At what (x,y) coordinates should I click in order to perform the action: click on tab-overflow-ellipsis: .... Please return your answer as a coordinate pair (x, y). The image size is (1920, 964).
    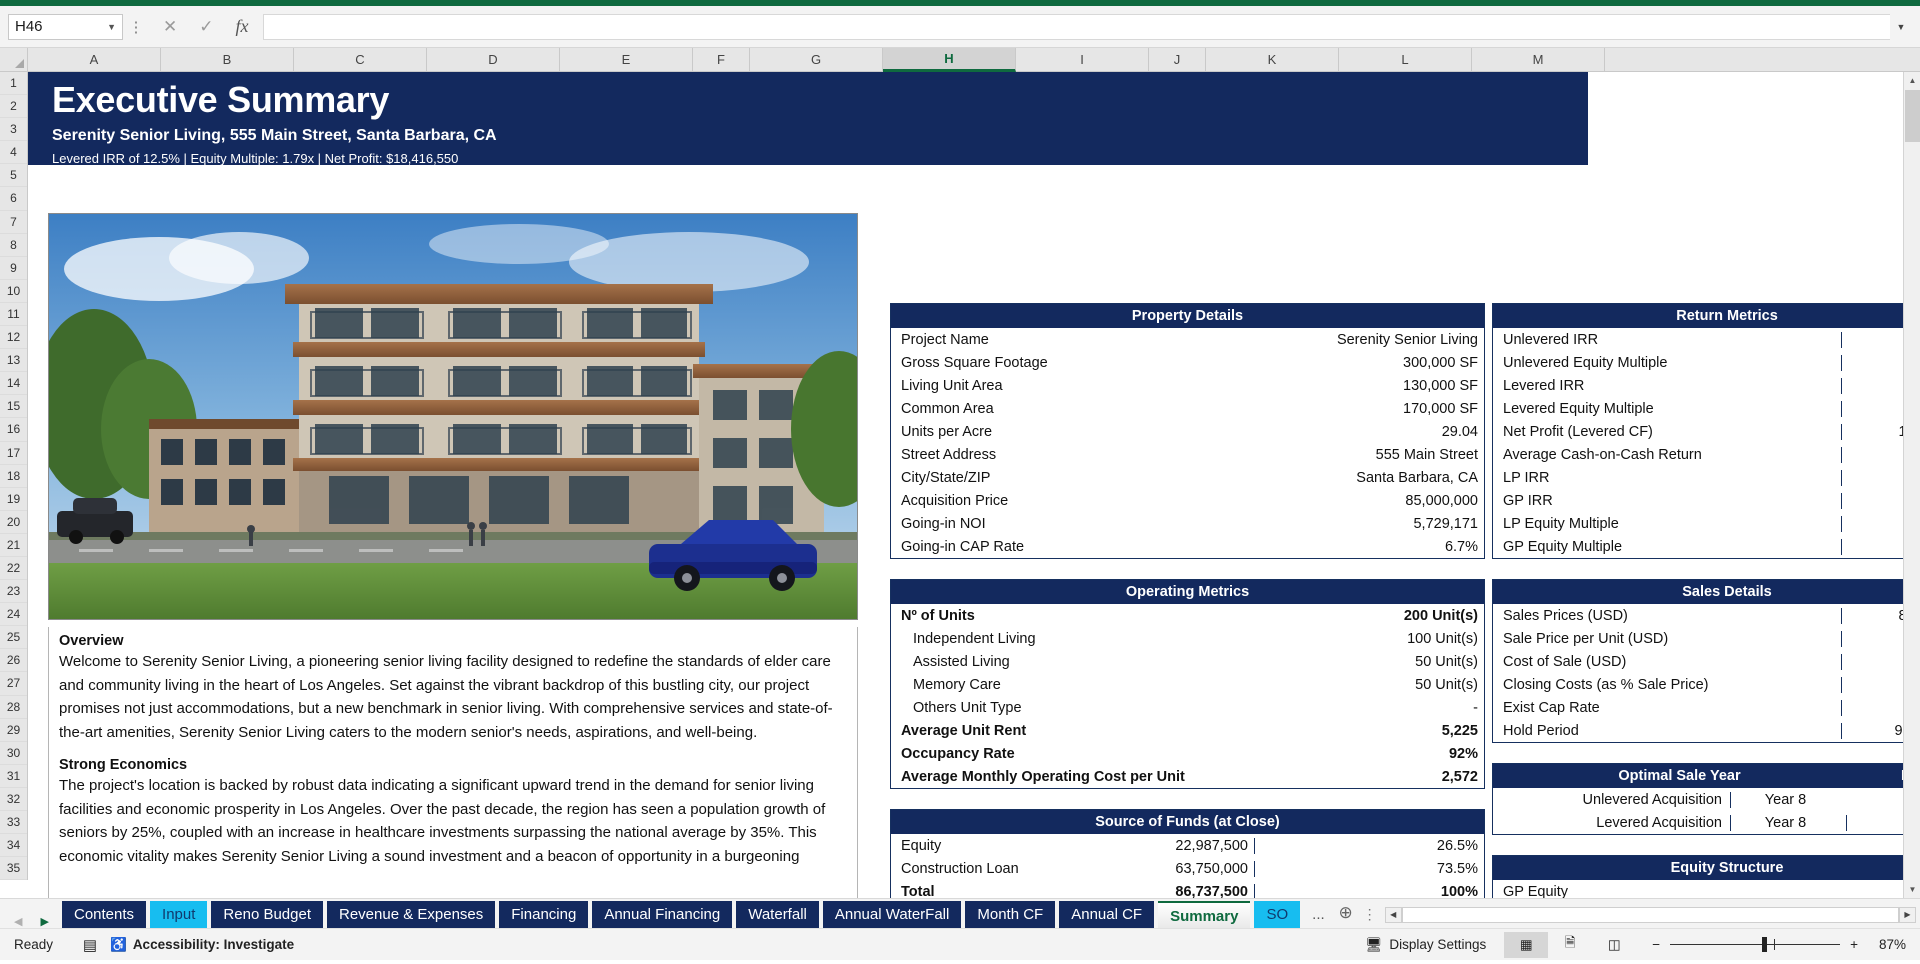
    Looking at the image, I should click on (1318, 914).